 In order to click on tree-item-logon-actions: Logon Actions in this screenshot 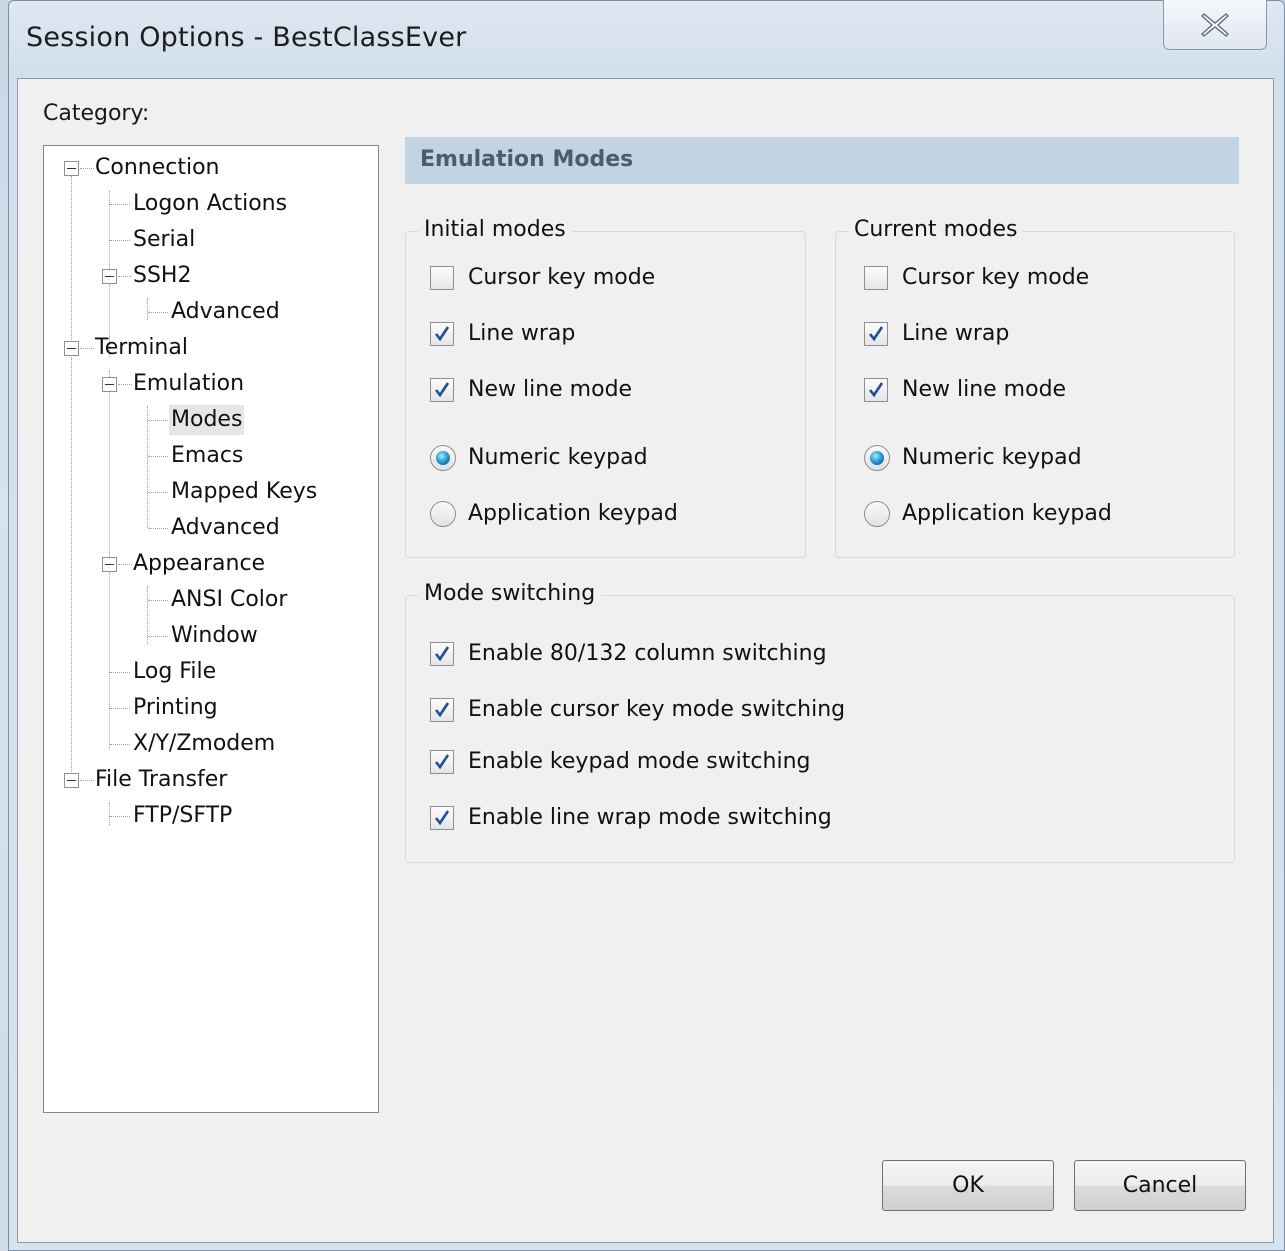, I will do `click(210, 204)`.